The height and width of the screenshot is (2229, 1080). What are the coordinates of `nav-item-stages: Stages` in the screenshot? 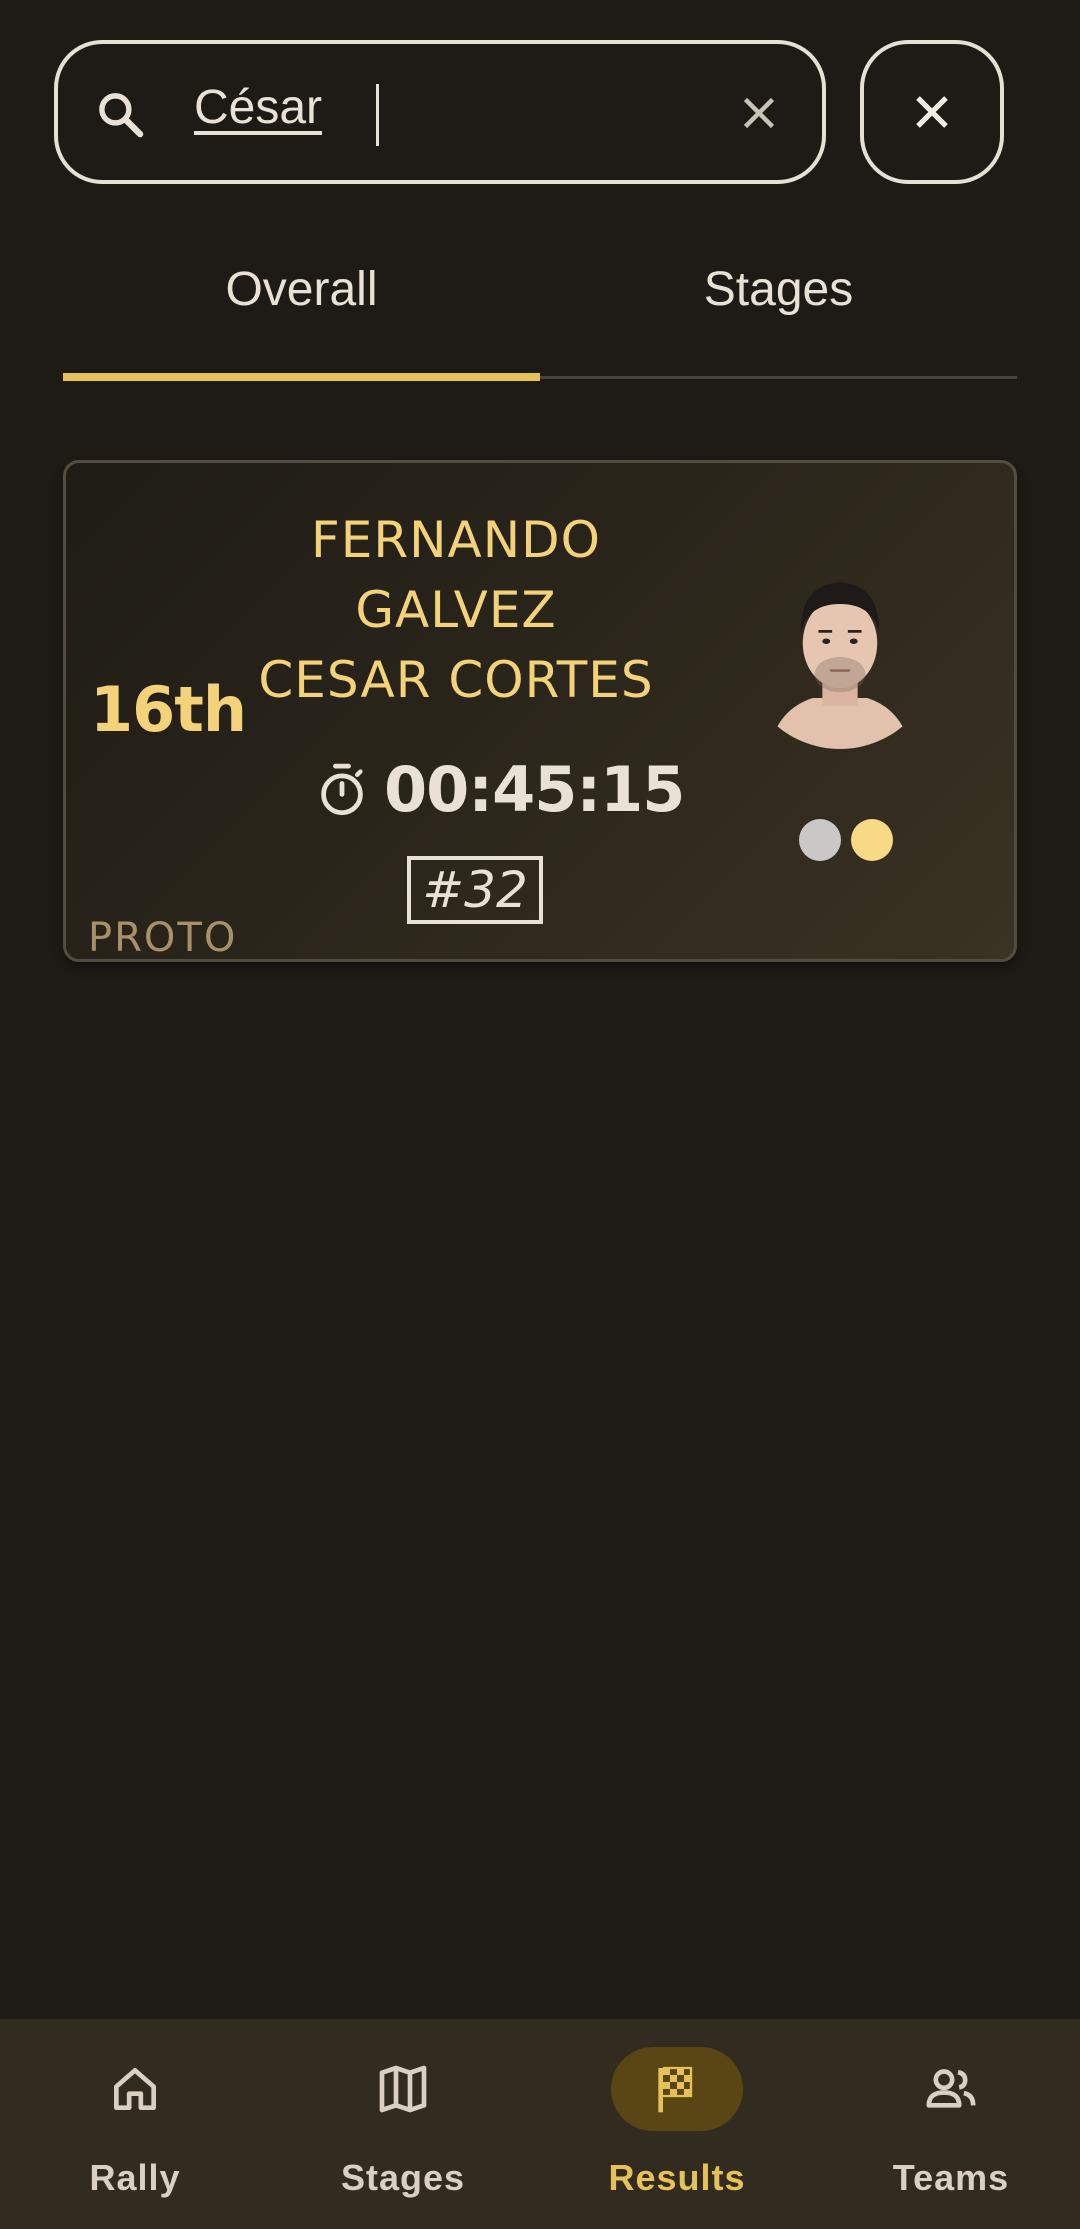 It's located at (403, 2124).